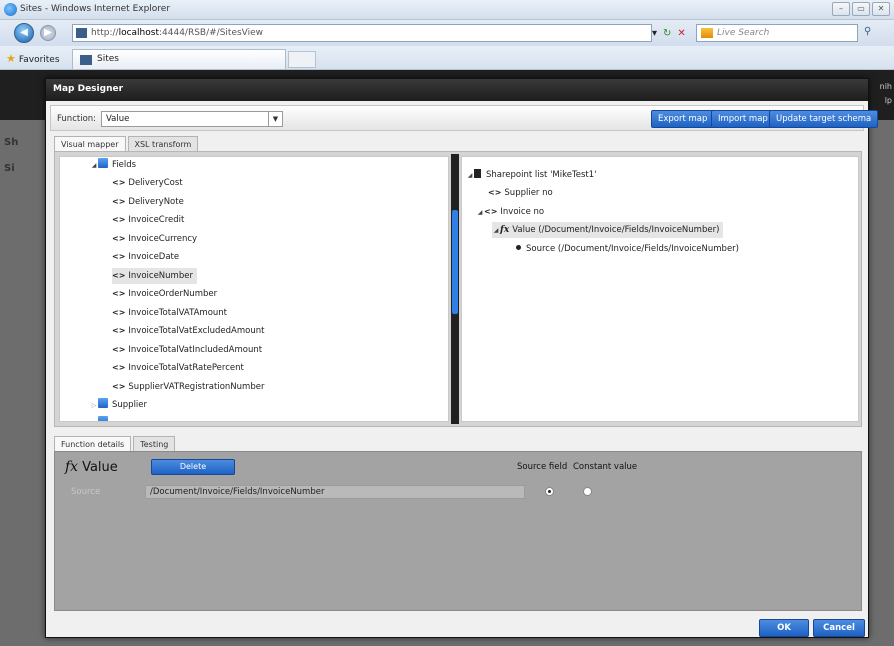  Describe the element at coordinates (113, 165) in the screenshot. I see `tree-node-fields: ◢ Fields` at that location.